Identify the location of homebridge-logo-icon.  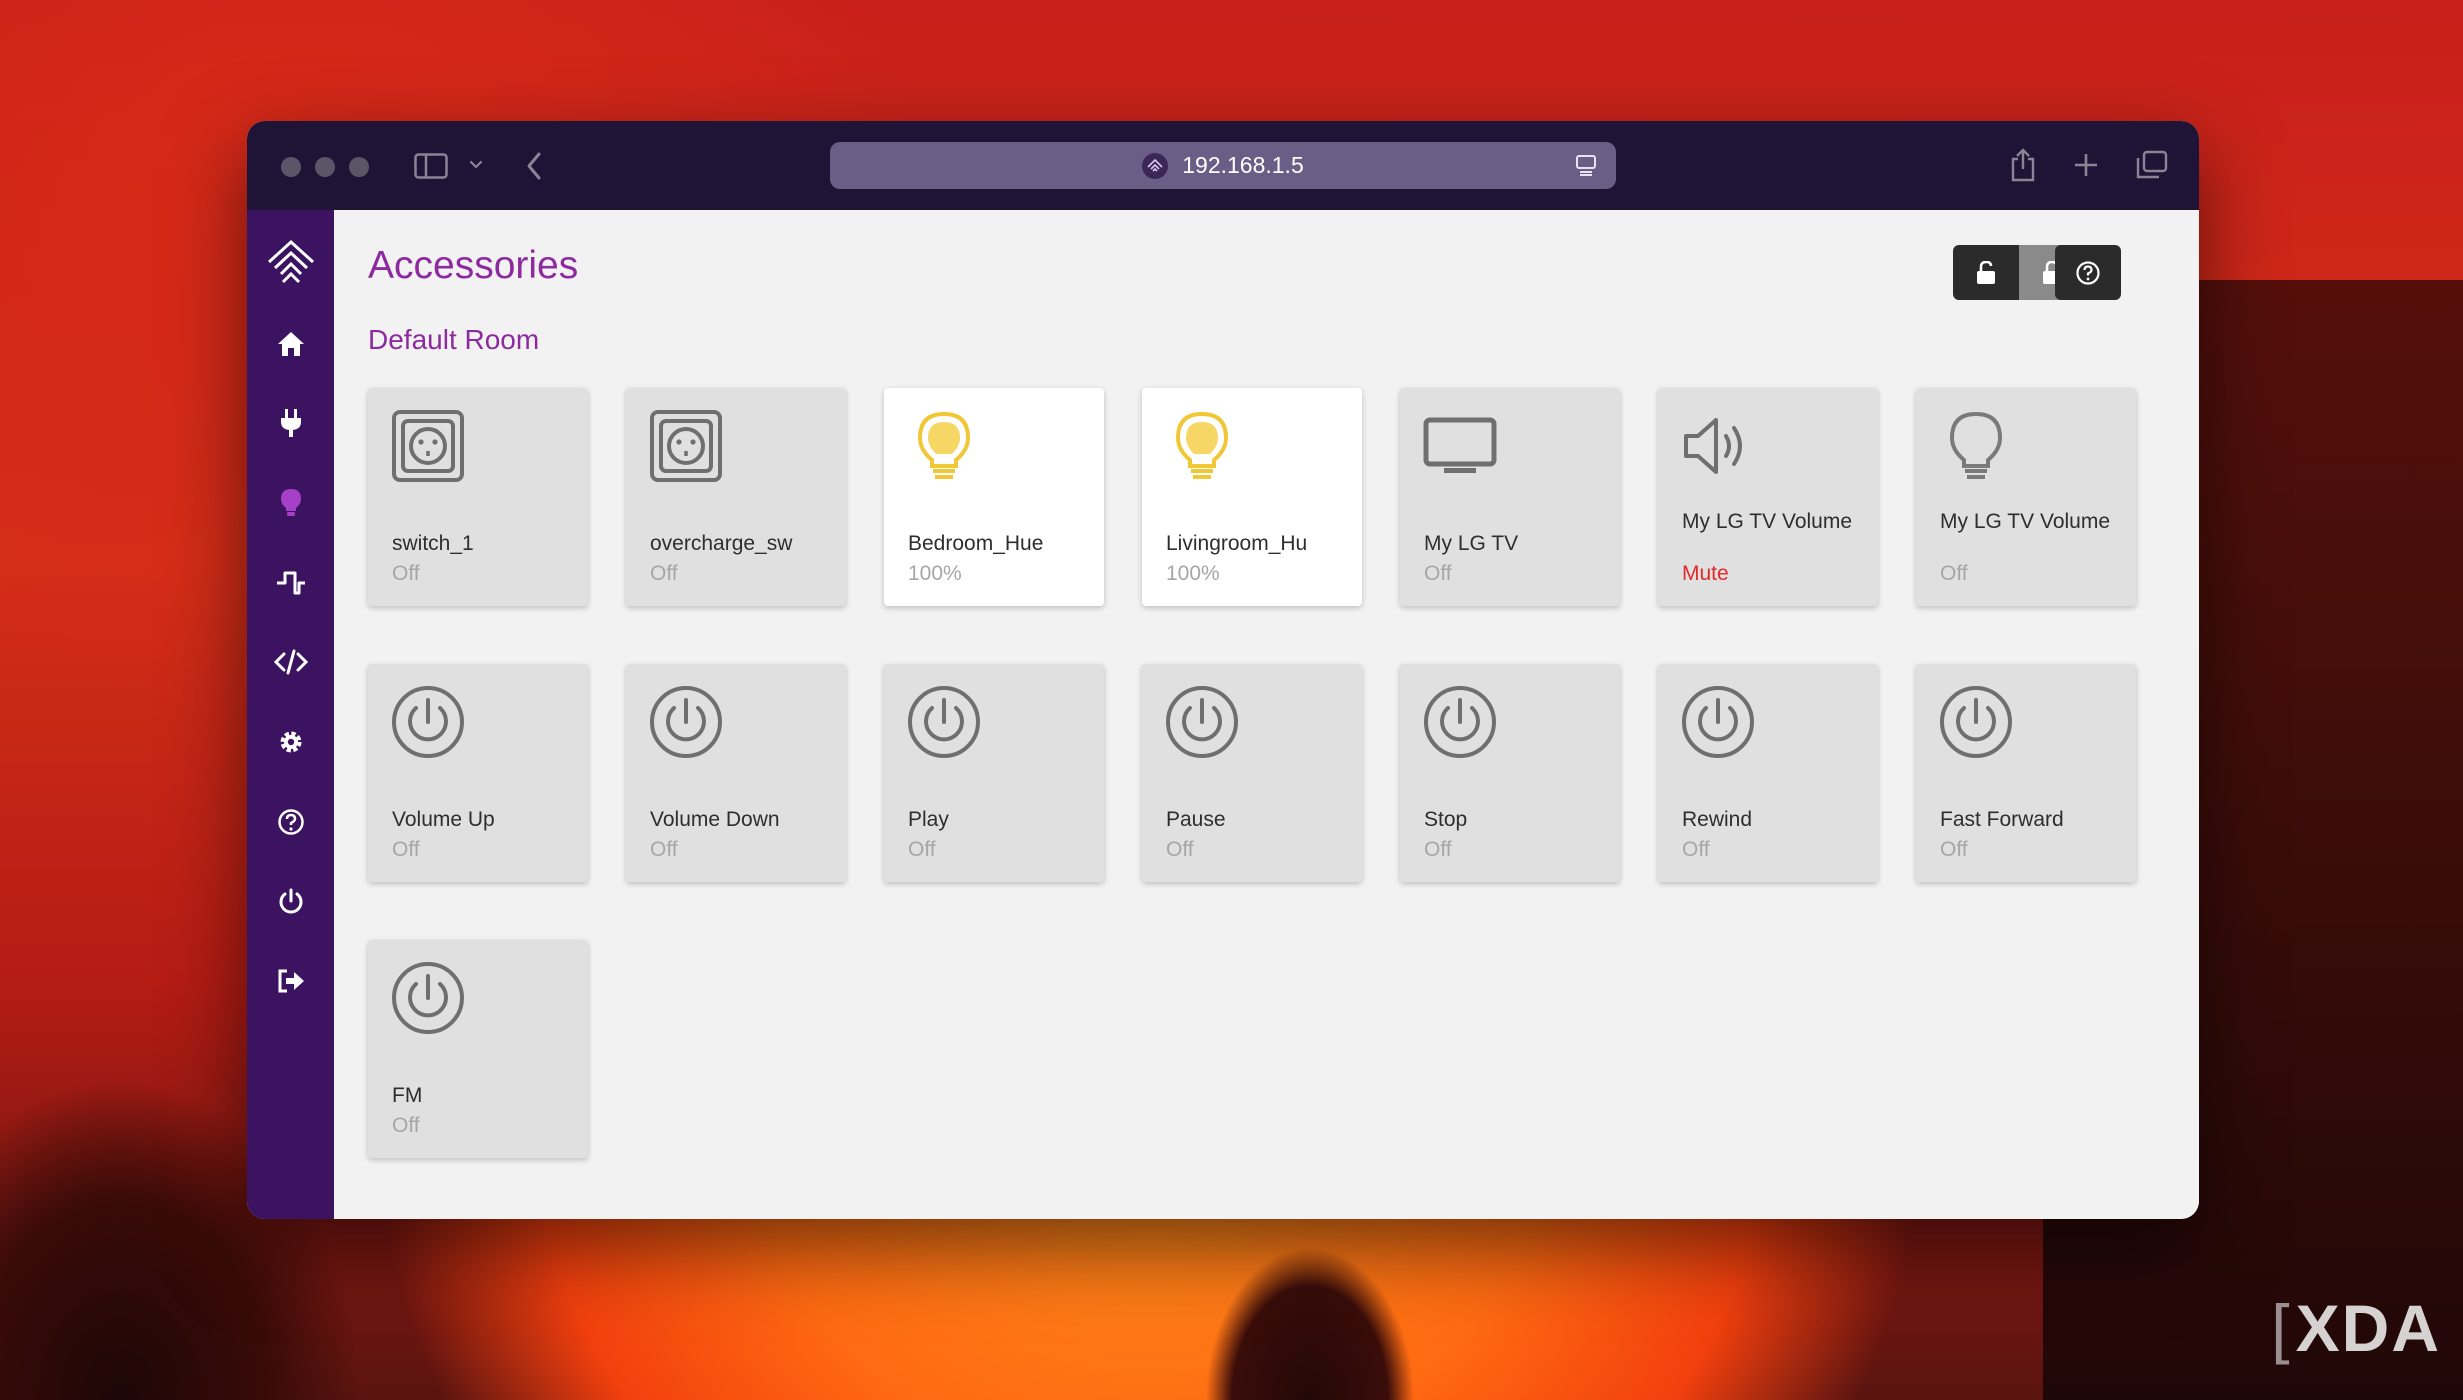
(290, 262).